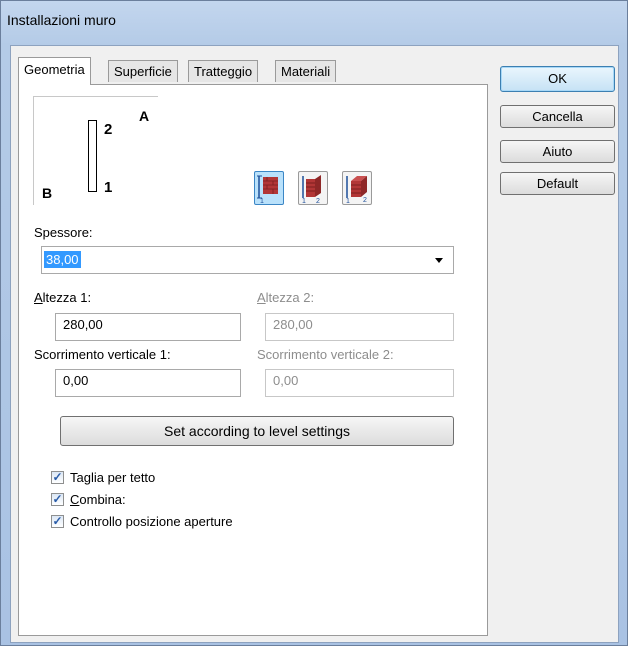 The height and width of the screenshot is (646, 628). I want to click on window-title: Installazioni muro, so click(61, 20).